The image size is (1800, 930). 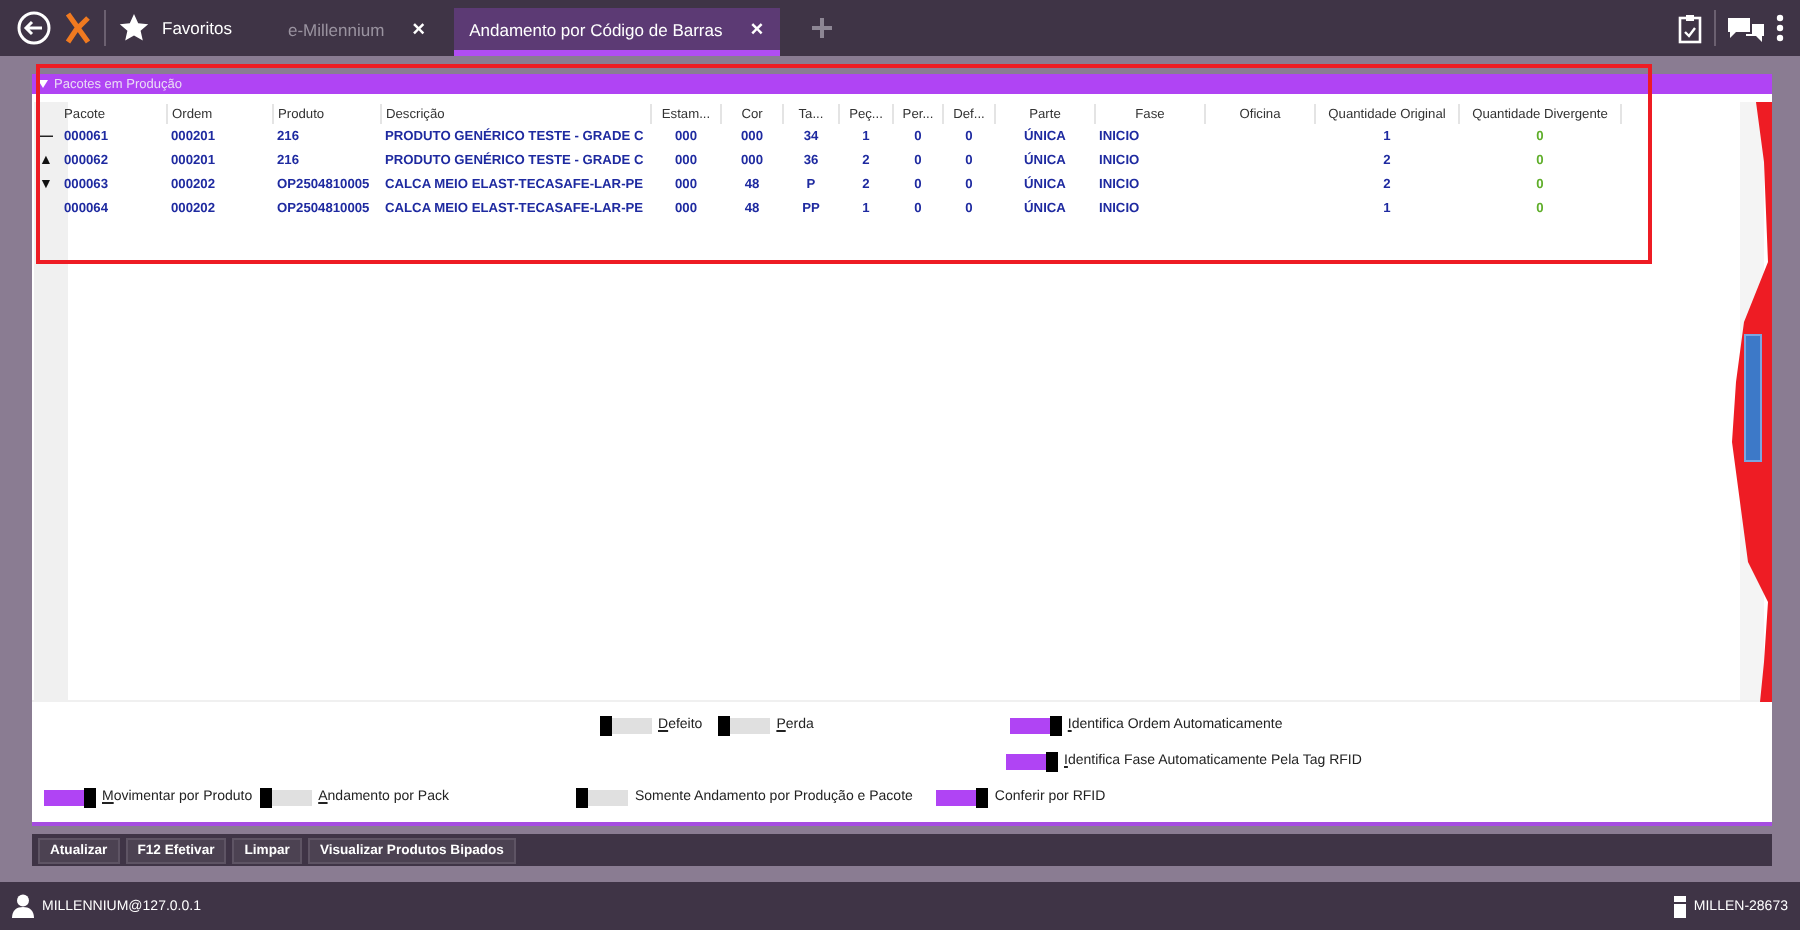 I want to click on clipboard-icon, so click(x=1690, y=28).